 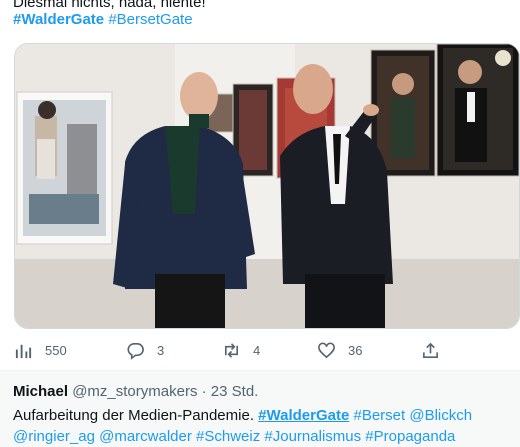 I want to click on reply-author-handle: @mz_storymakers, so click(x=134, y=391).